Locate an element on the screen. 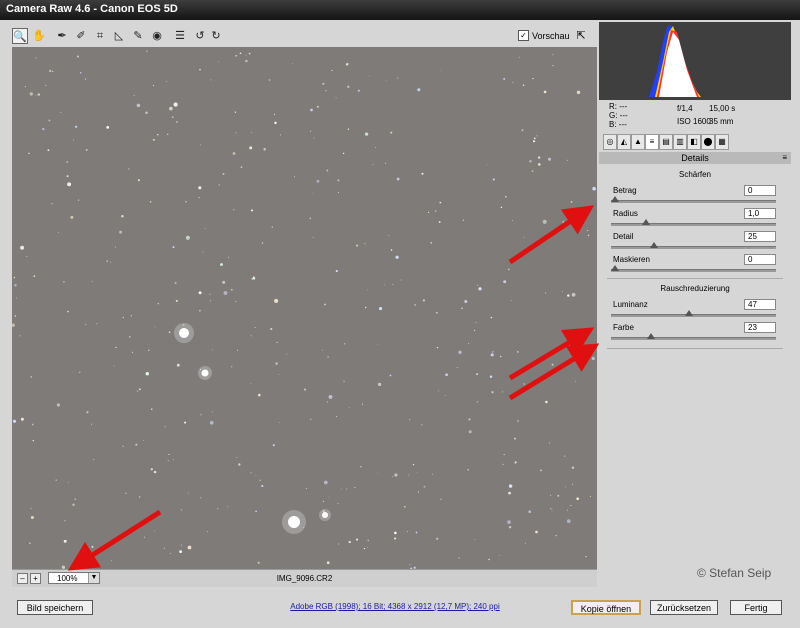 This screenshot has height=628, width=800. color-sampler-icon: ✐ is located at coordinates (81, 36).